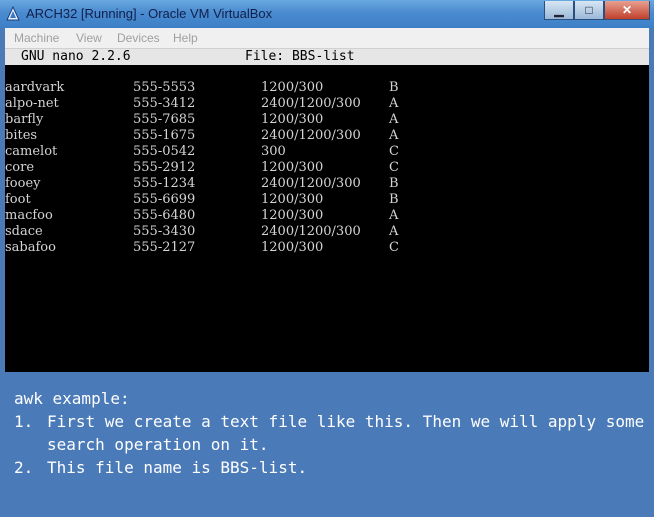 This screenshot has width=654, height=517. What do you see at coordinates (164, 151) in the screenshot?
I see `bbs-phone: 555-0542` at bounding box center [164, 151].